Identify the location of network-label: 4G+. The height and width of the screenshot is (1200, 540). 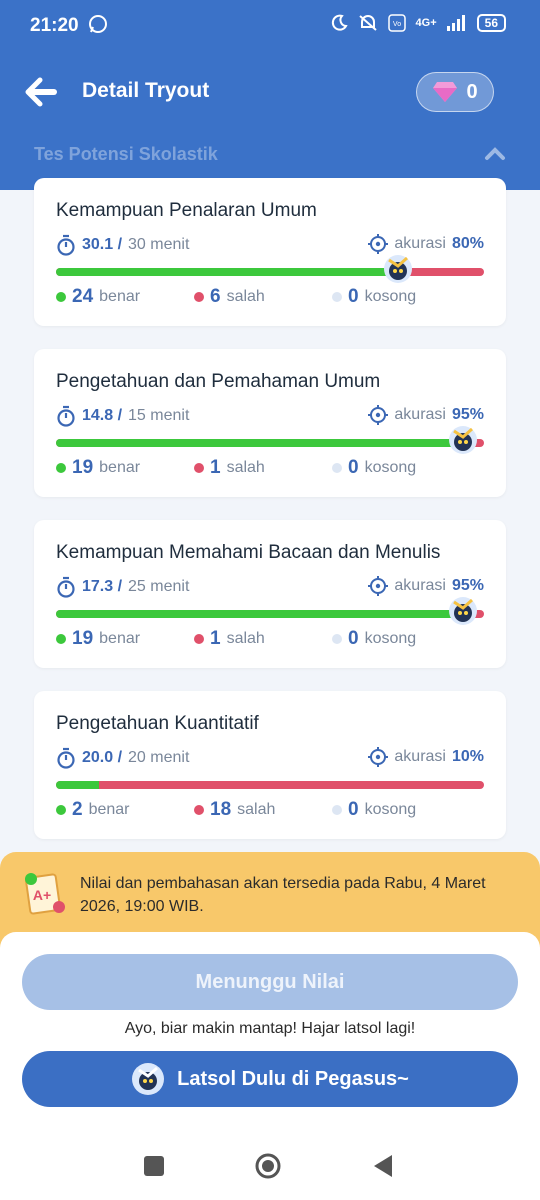
(426, 23).